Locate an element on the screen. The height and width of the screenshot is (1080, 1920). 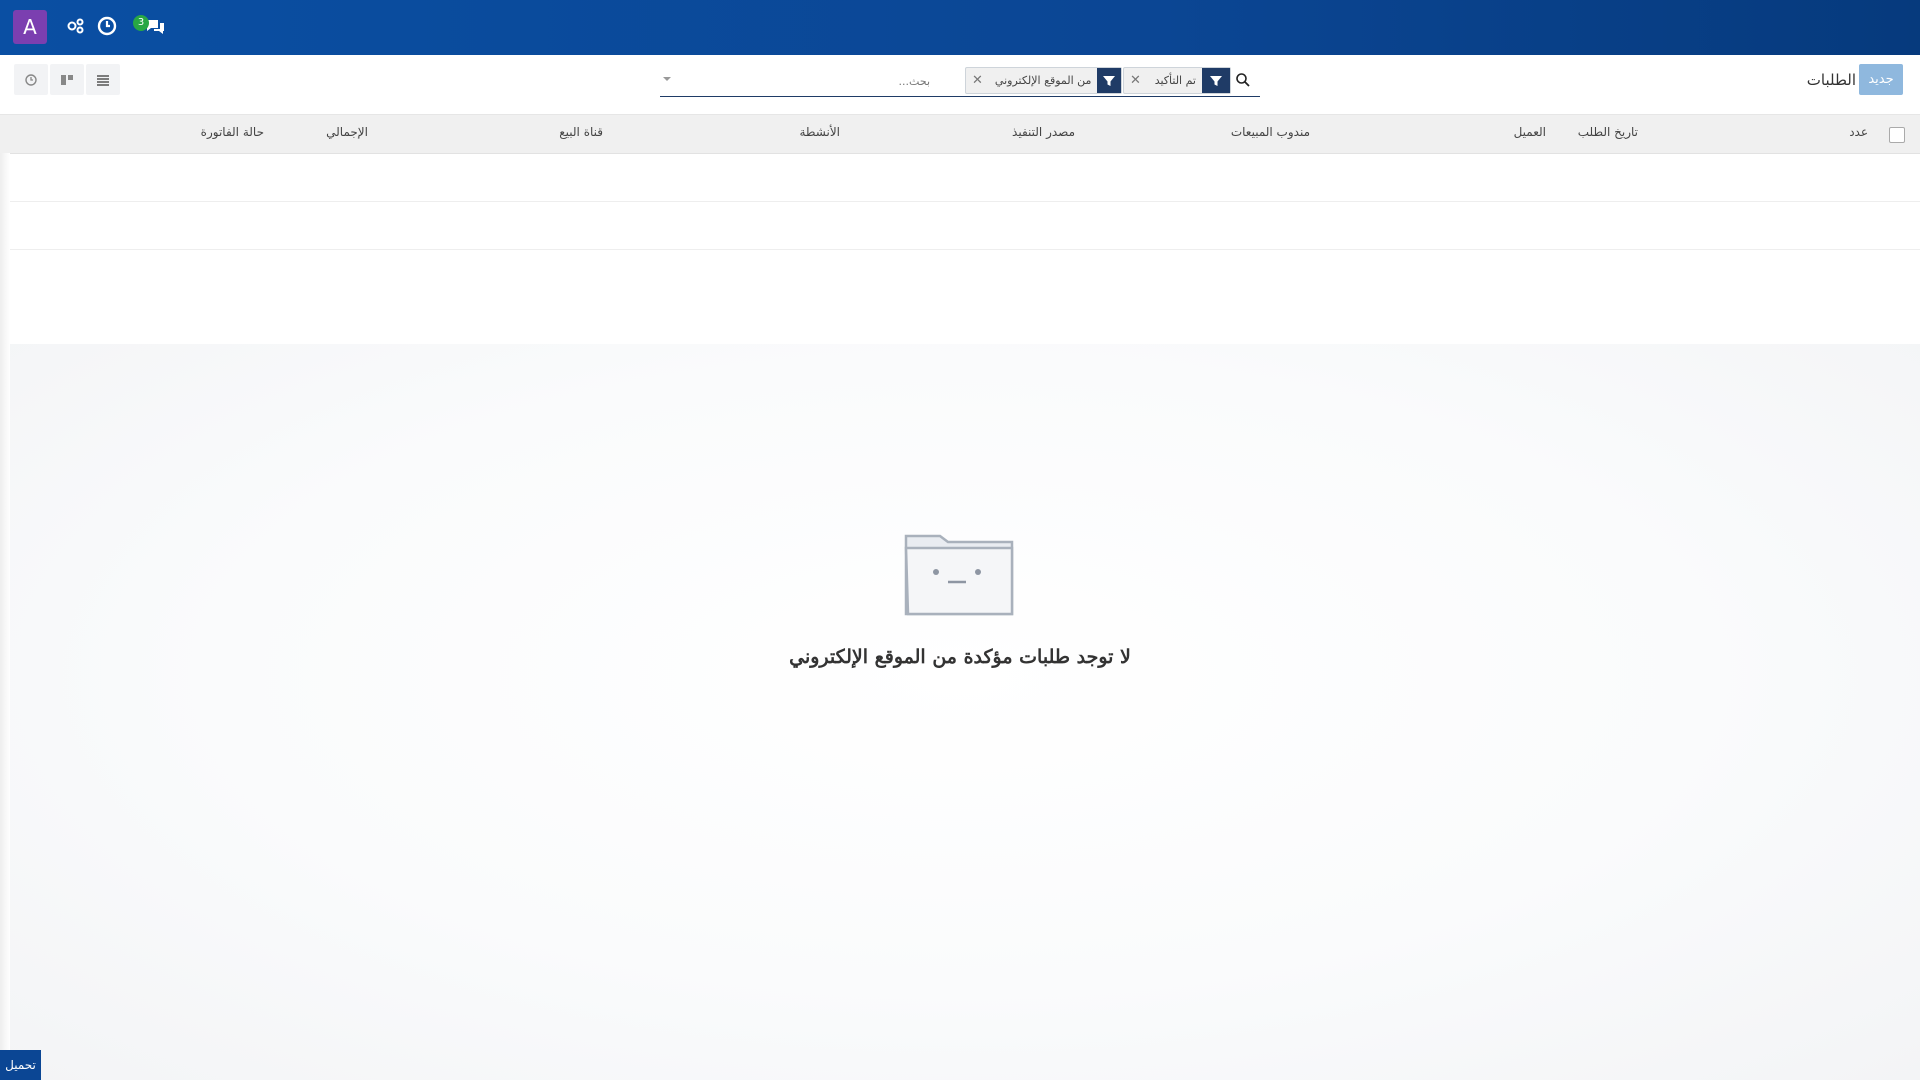
search-icon is located at coordinates (1243, 80).